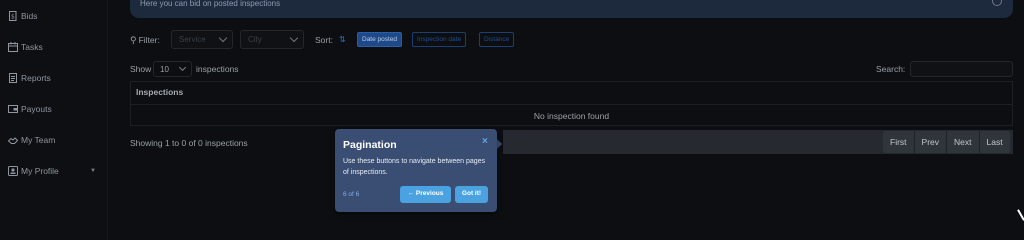 The image size is (1024, 240). I want to click on tour-previous-button: ← Previous, so click(425, 194).